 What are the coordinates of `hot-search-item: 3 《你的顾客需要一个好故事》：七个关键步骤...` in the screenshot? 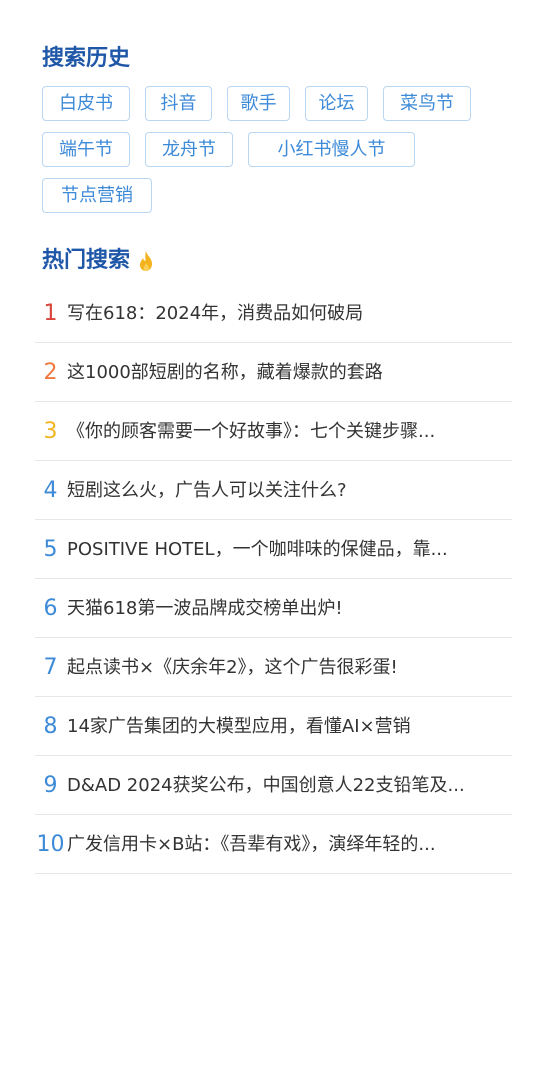 It's located at (273, 431).